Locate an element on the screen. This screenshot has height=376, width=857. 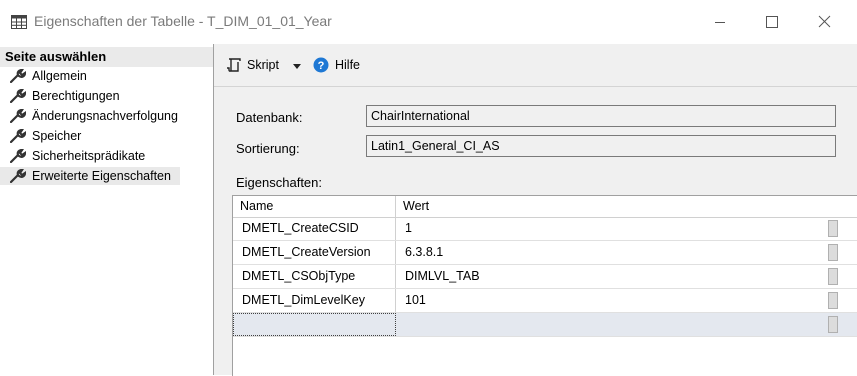
table-row: DMETL_CSObjType DIMLVL_TAB is located at coordinates (545, 277).